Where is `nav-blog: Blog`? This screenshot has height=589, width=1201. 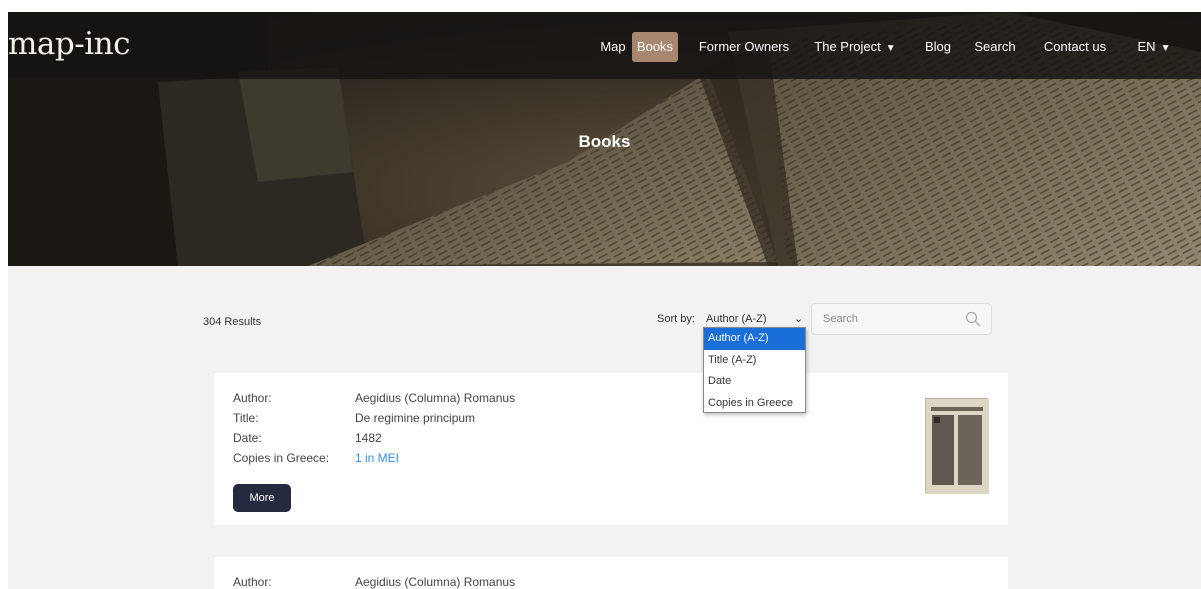 nav-blog: Blog is located at coordinates (938, 47).